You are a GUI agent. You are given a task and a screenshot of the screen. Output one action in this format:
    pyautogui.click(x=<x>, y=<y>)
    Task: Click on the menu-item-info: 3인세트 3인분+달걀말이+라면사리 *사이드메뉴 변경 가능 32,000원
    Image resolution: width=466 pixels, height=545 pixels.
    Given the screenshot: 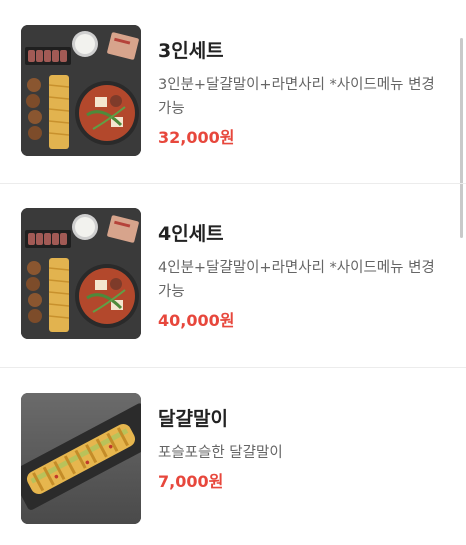 What is the action you would take?
    pyautogui.click(x=303, y=87)
    